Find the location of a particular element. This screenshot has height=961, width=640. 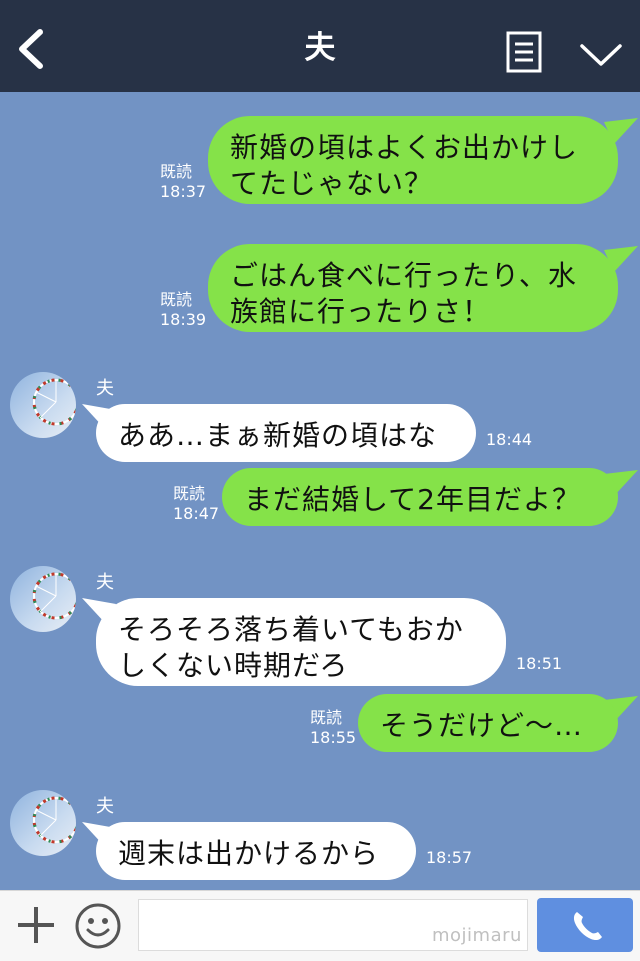

read-receipt: 既読 18:37 is located at coordinates (183, 182).